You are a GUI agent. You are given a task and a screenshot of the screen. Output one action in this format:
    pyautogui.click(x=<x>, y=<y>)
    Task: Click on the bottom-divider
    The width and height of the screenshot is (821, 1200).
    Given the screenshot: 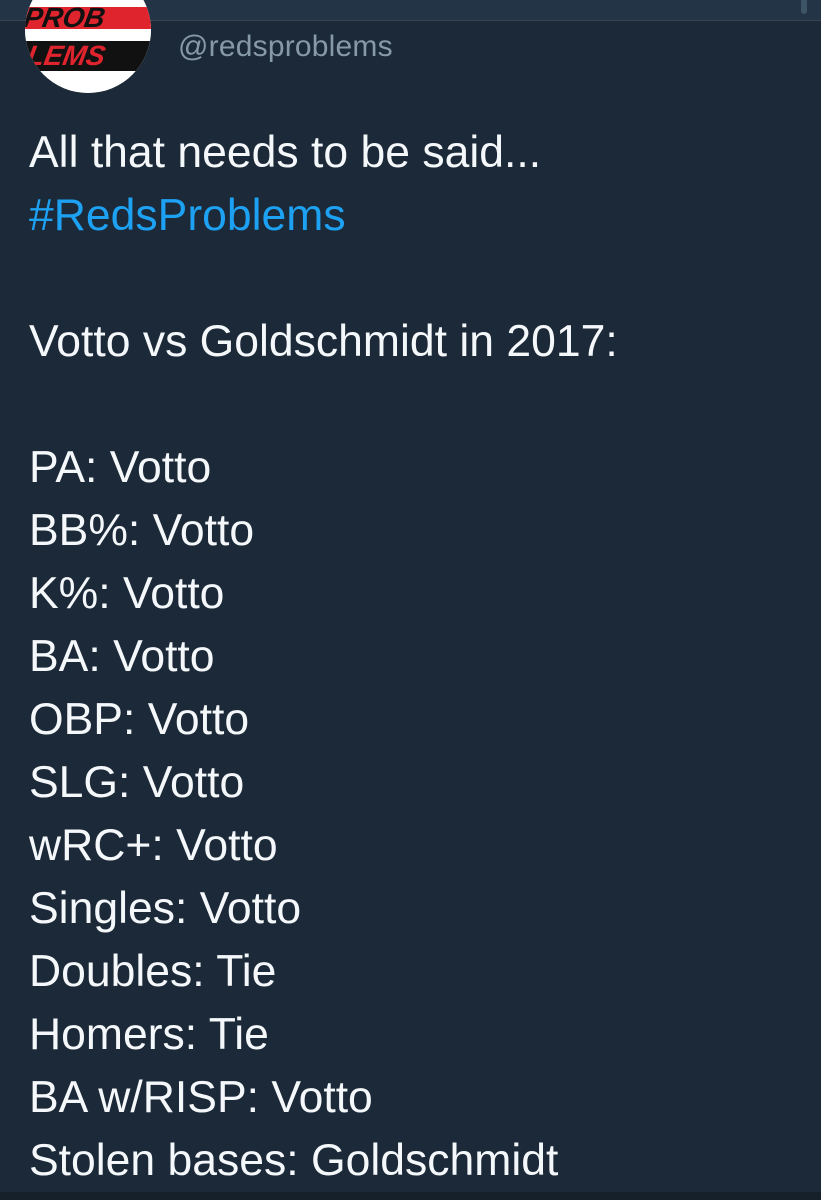 What is the action you would take?
    pyautogui.click(x=410, y=1196)
    